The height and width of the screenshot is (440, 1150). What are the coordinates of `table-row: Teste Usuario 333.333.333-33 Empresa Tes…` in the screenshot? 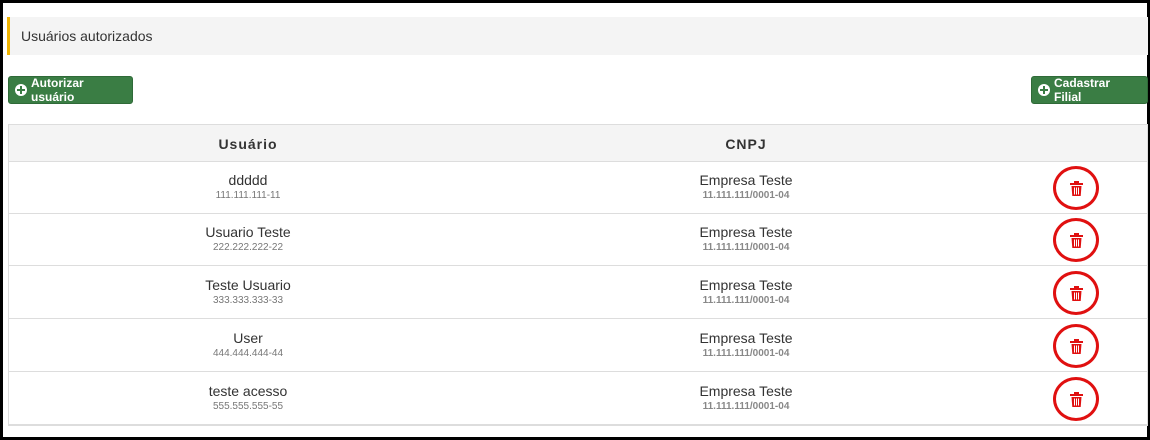 It's located at (578, 293).